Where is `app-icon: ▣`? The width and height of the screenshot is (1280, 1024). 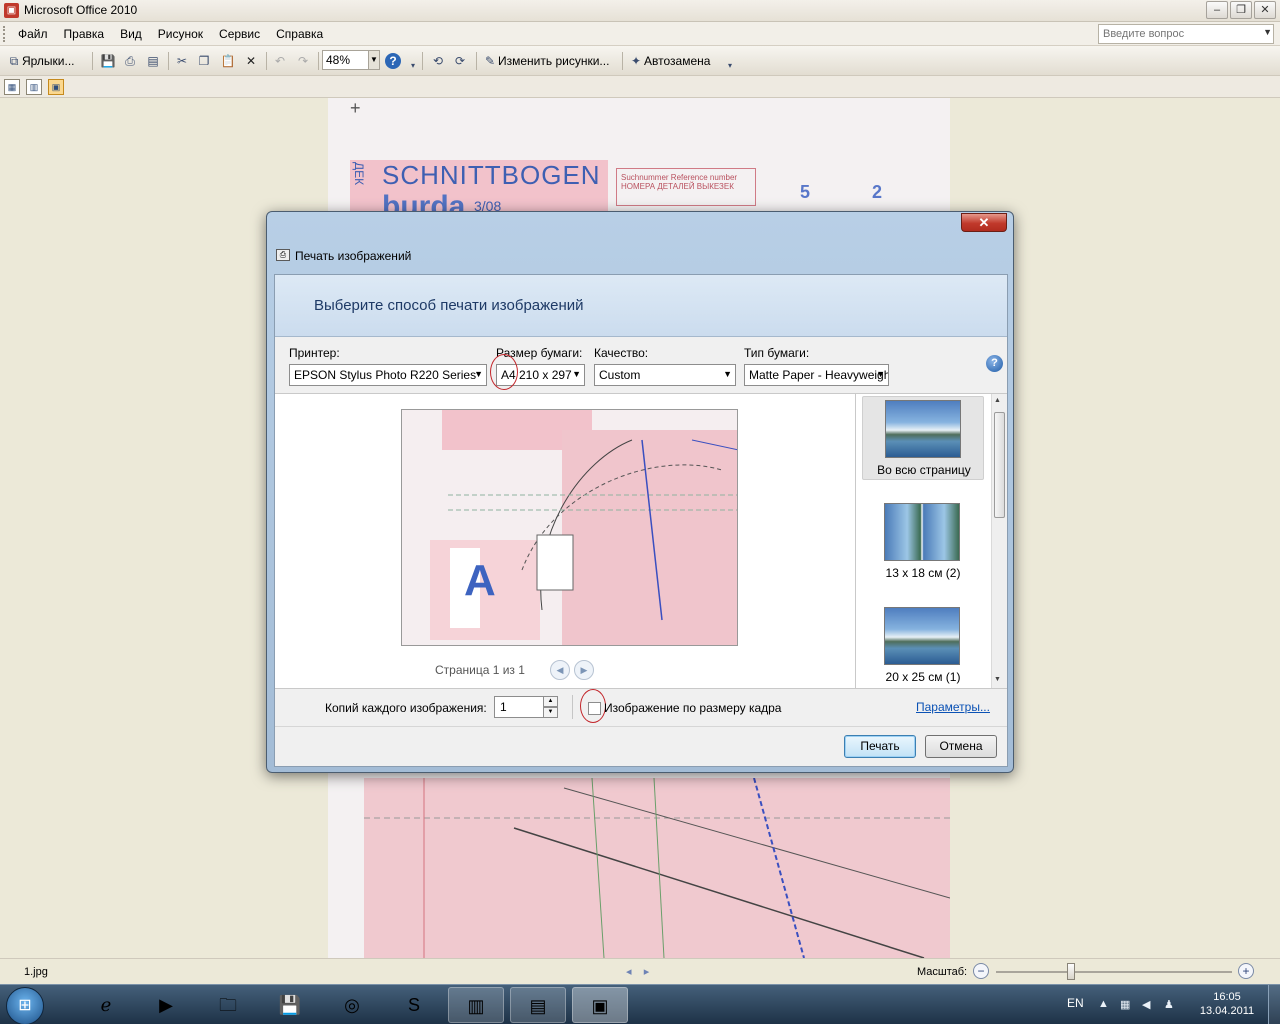 app-icon: ▣ is located at coordinates (11, 10).